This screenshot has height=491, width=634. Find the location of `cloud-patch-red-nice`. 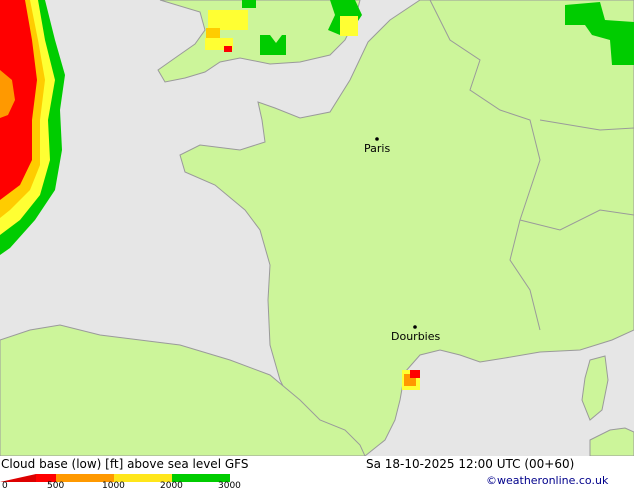

cloud-patch-red-nice is located at coordinates (415, 374).